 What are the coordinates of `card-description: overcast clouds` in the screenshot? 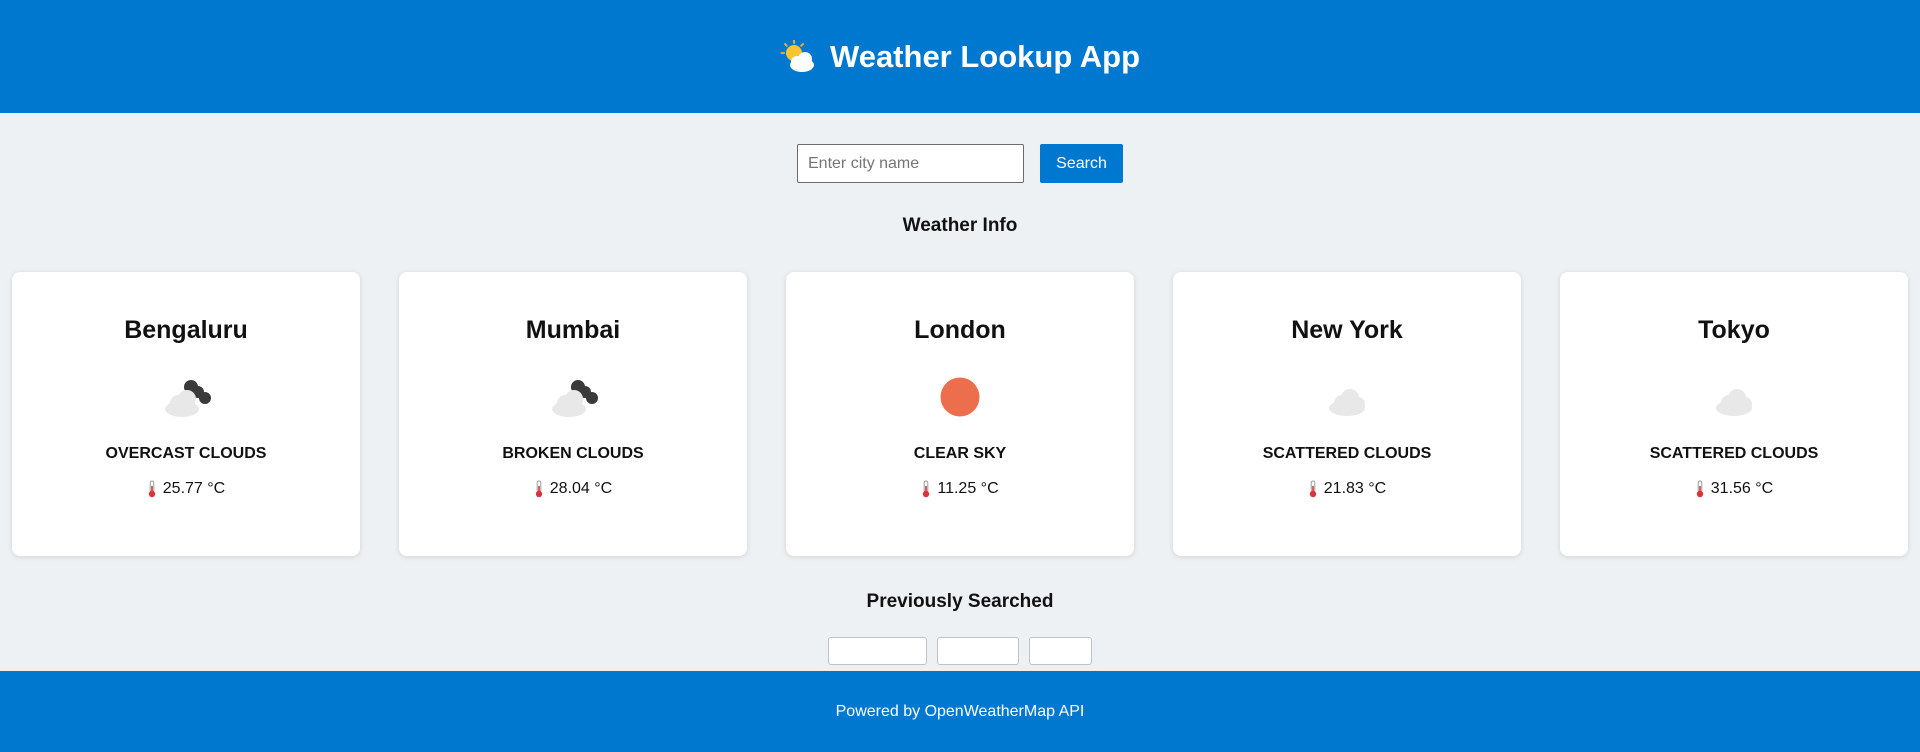 It's located at (186, 453).